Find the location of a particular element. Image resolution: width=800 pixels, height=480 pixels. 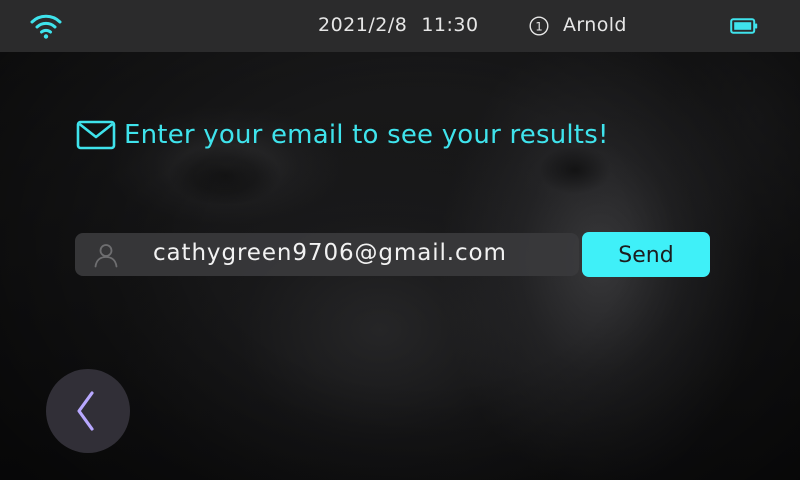

email-value: cathygreen9706@gmail.com is located at coordinates (330, 253).